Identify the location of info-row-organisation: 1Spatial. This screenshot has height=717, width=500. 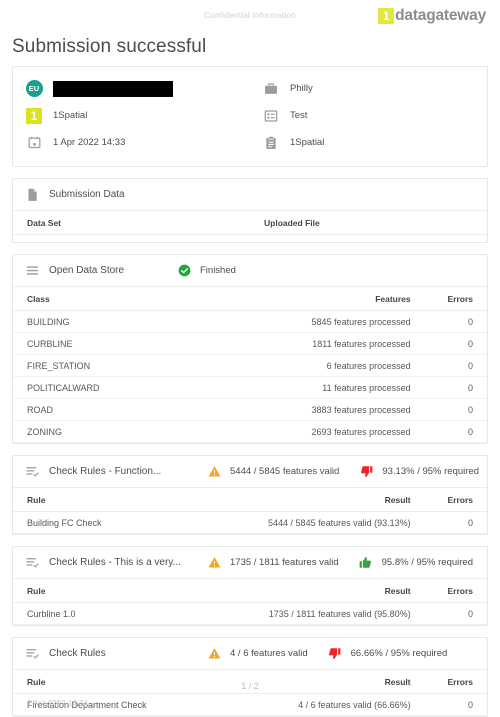
(137, 115).